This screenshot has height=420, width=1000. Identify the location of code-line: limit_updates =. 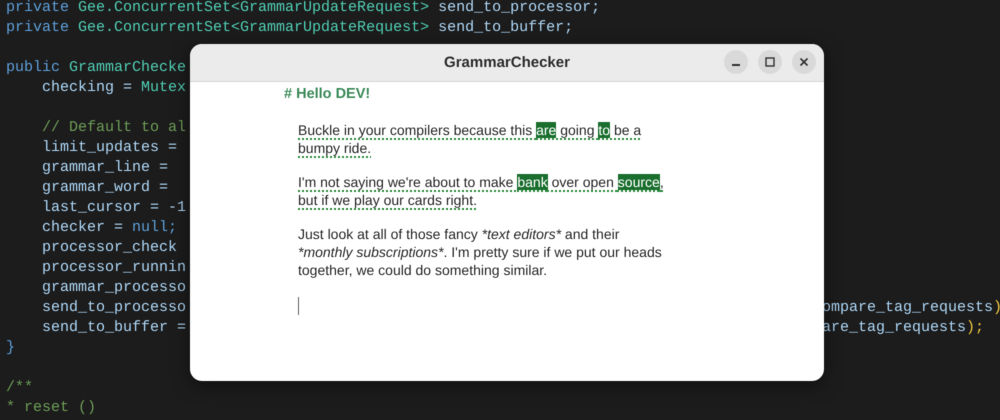
(109, 147).